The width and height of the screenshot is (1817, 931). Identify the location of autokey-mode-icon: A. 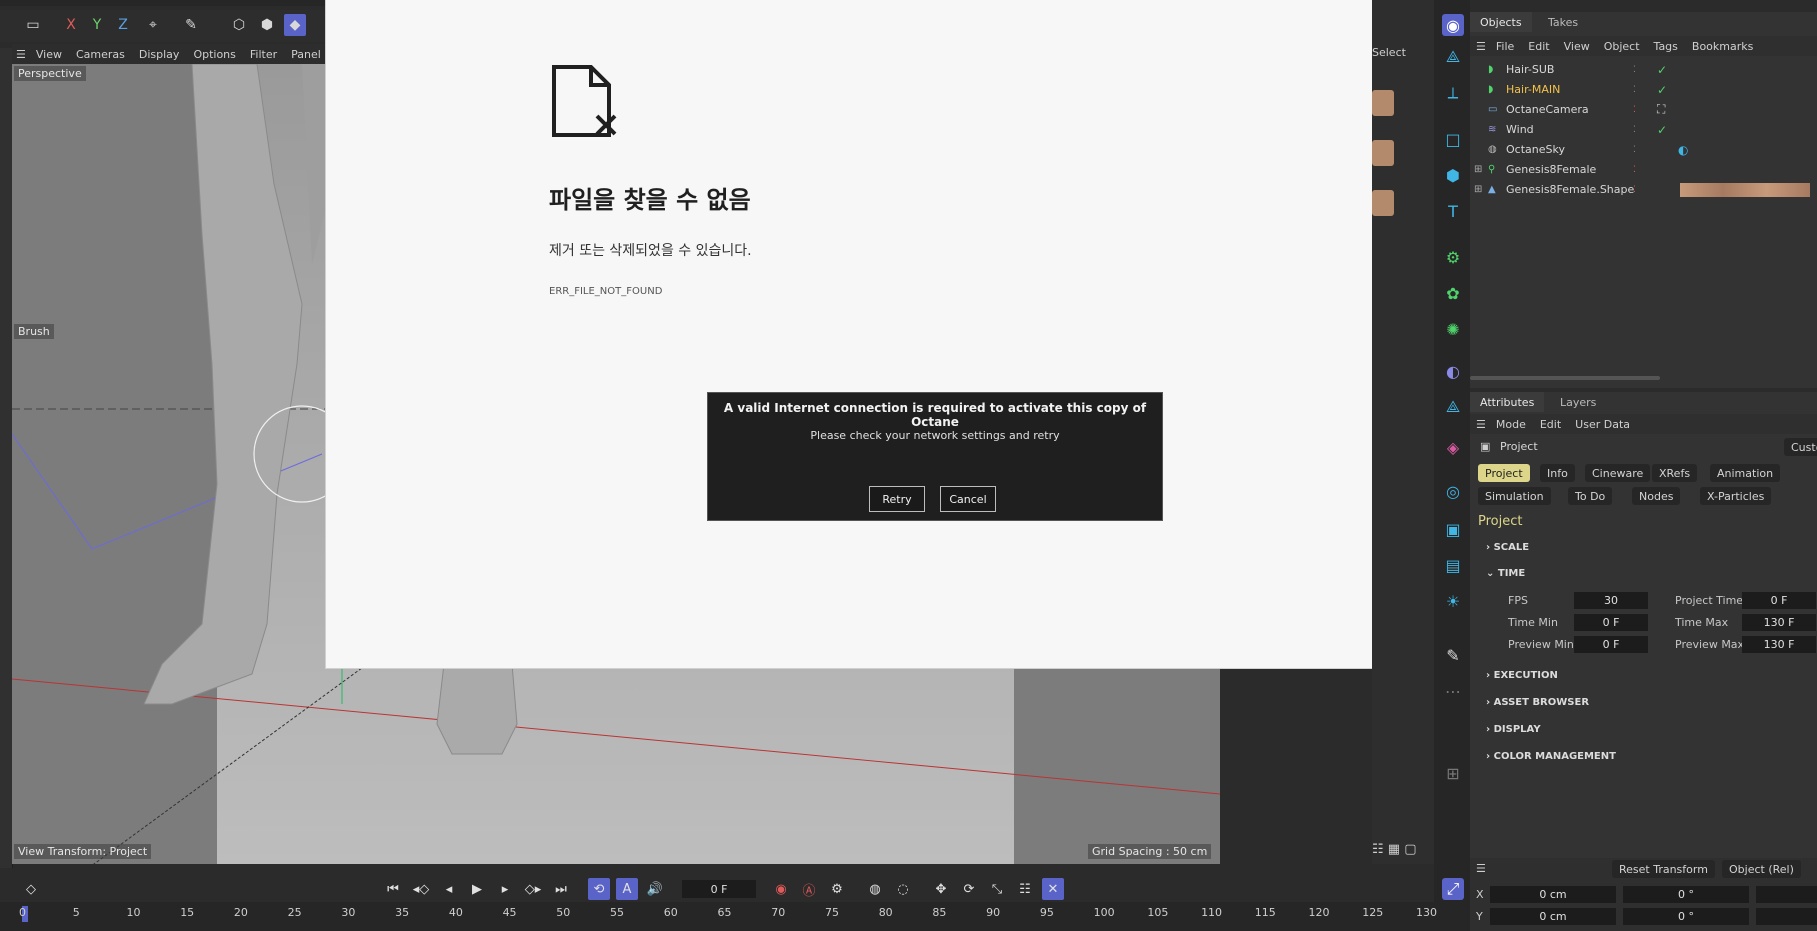
(627, 889).